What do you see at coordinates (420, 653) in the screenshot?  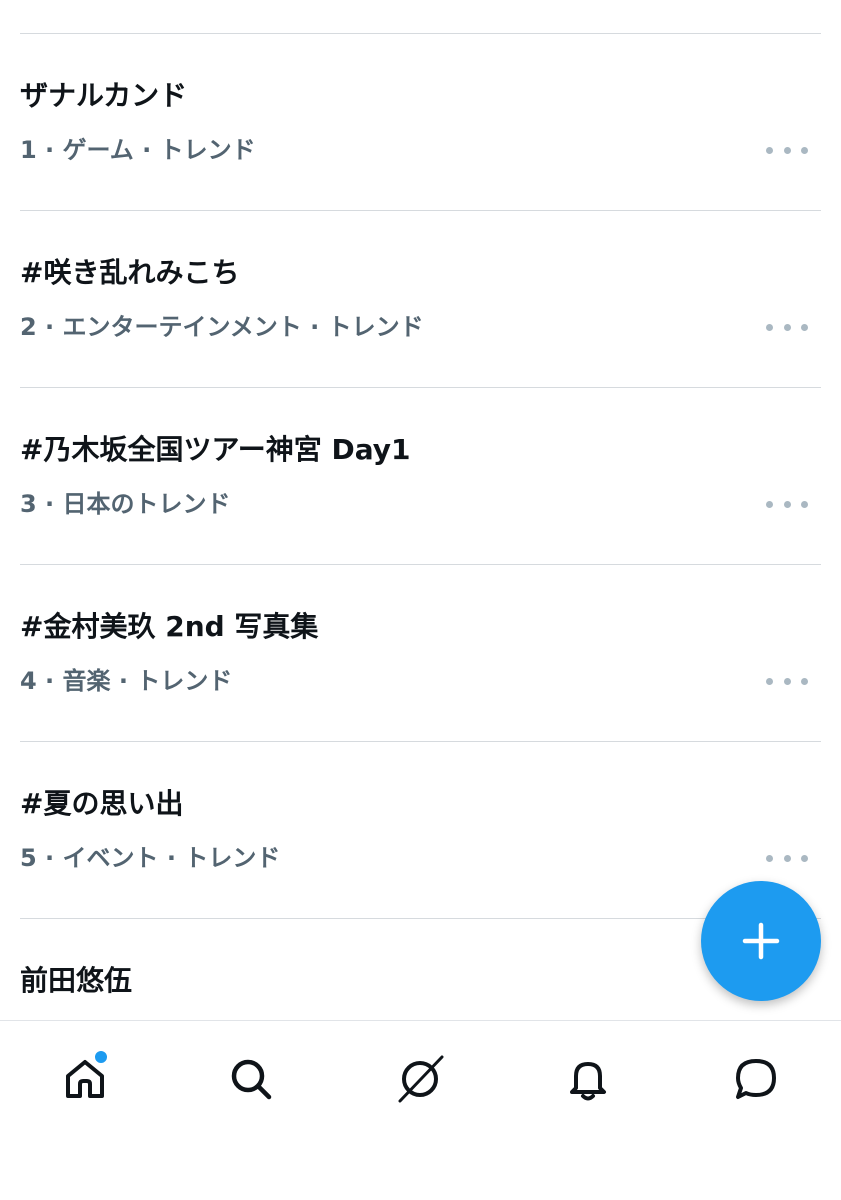 I see `trend-item: #金村美玖 2nd 写真集 4 · 音楽 · トレンド` at bounding box center [420, 653].